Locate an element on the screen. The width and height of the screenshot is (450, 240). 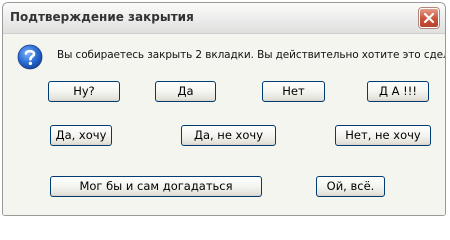
window-title: Подтверждение закрытия is located at coordinates (102, 17).